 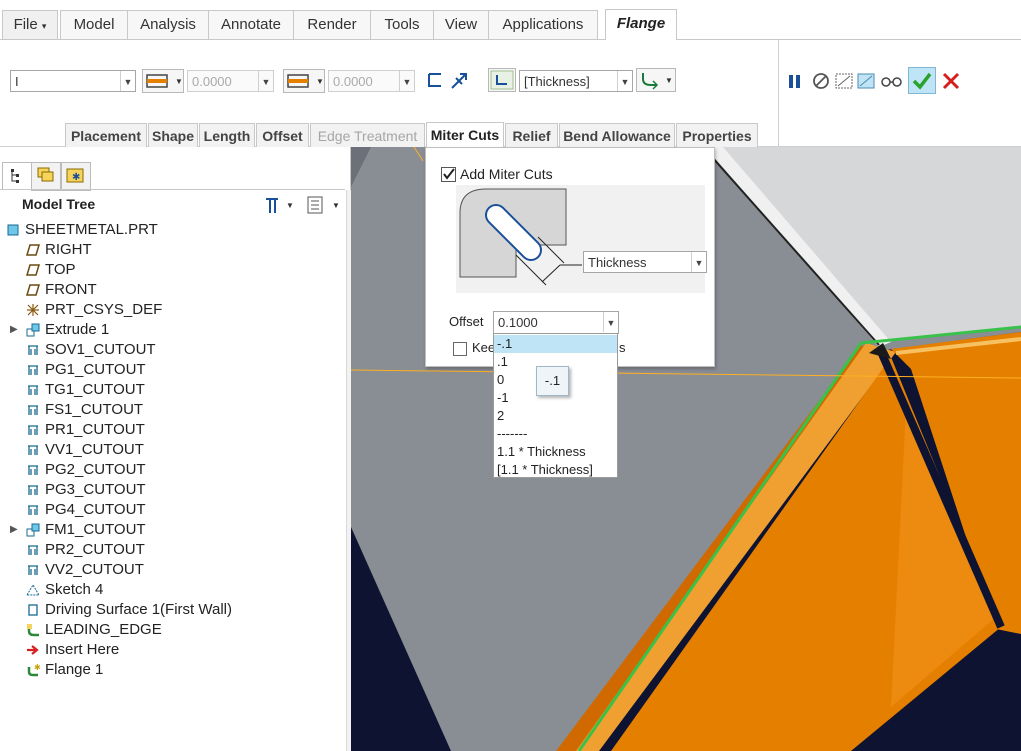 I want to click on tree-item-label: Driving Surface 1(First Wall), so click(x=138, y=609).